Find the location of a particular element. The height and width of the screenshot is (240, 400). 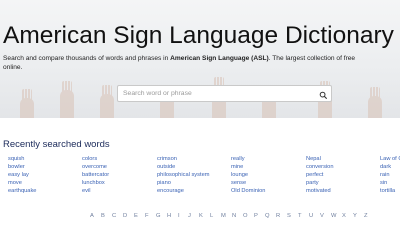

word-column: Law of G dark rain sin tortilla is located at coordinates (390, 175).